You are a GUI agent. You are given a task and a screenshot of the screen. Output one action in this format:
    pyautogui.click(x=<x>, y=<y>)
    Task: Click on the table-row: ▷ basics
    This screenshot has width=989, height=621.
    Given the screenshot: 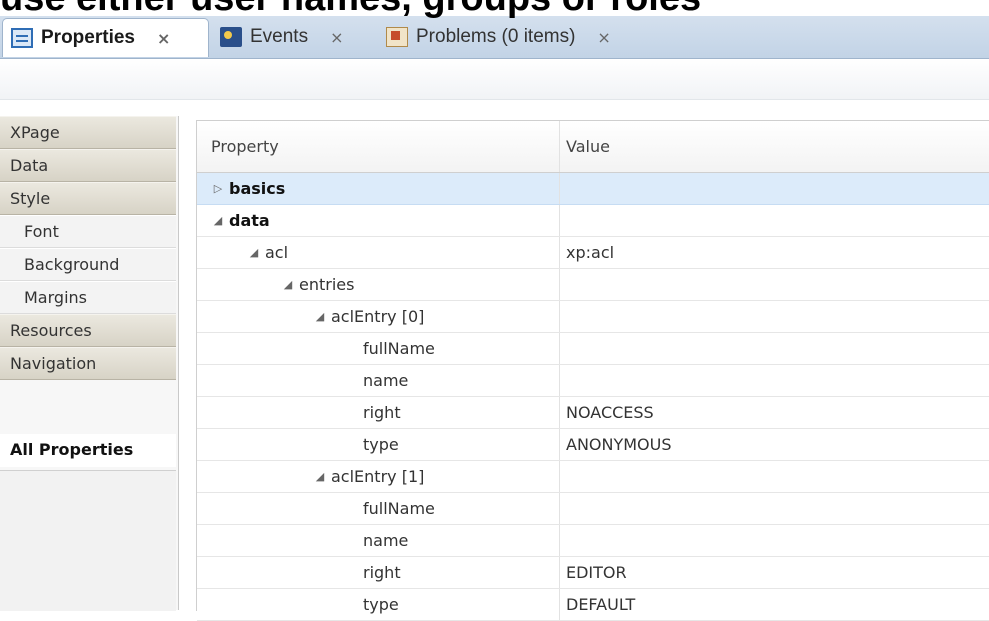 What is the action you would take?
    pyautogui.click(x=593, y=189)
    